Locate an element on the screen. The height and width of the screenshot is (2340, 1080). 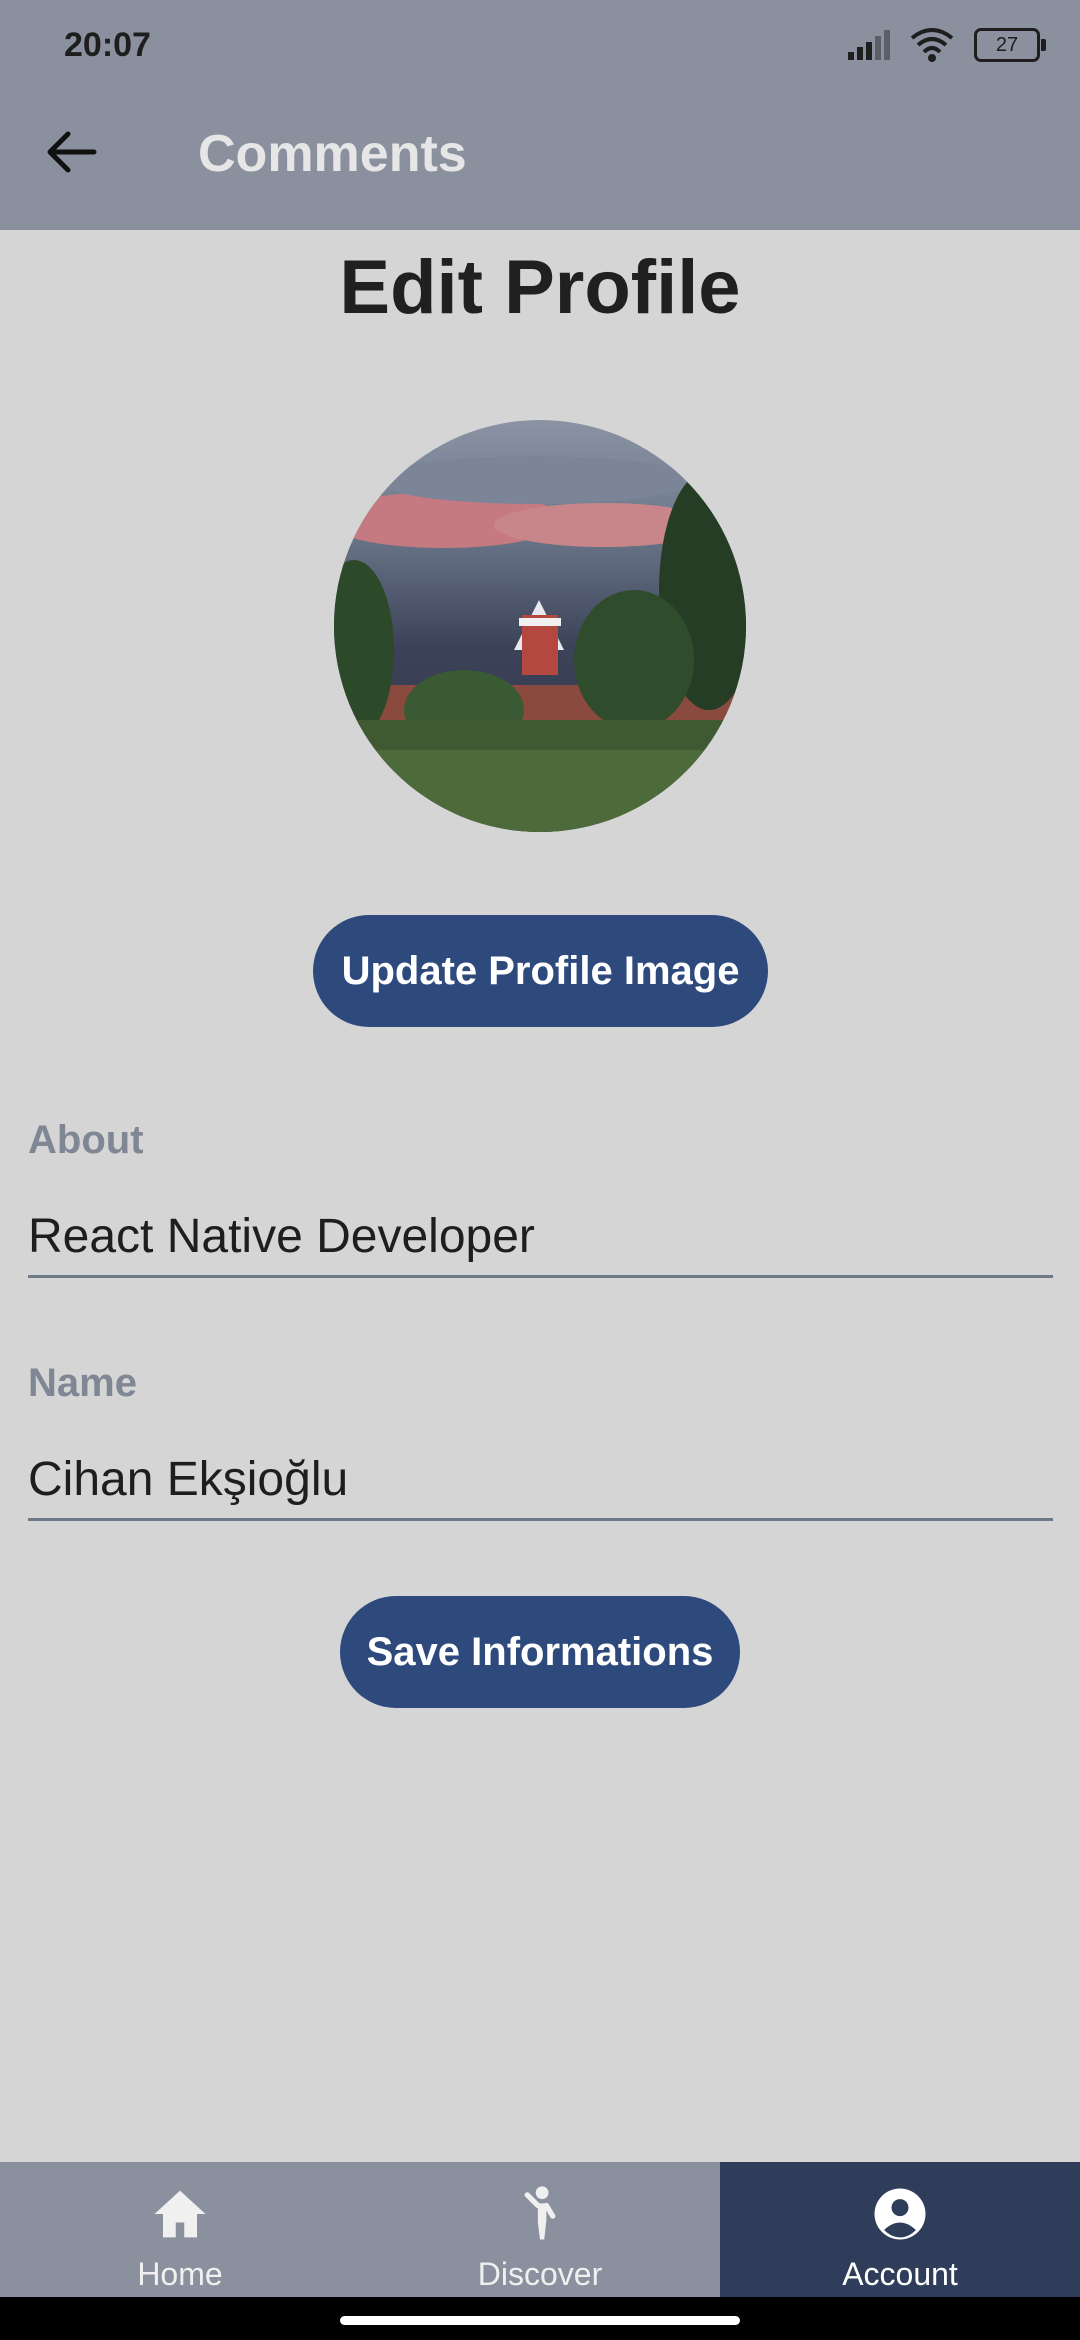
nav-label-discover: Discover is located at coordinates (540, 2274).